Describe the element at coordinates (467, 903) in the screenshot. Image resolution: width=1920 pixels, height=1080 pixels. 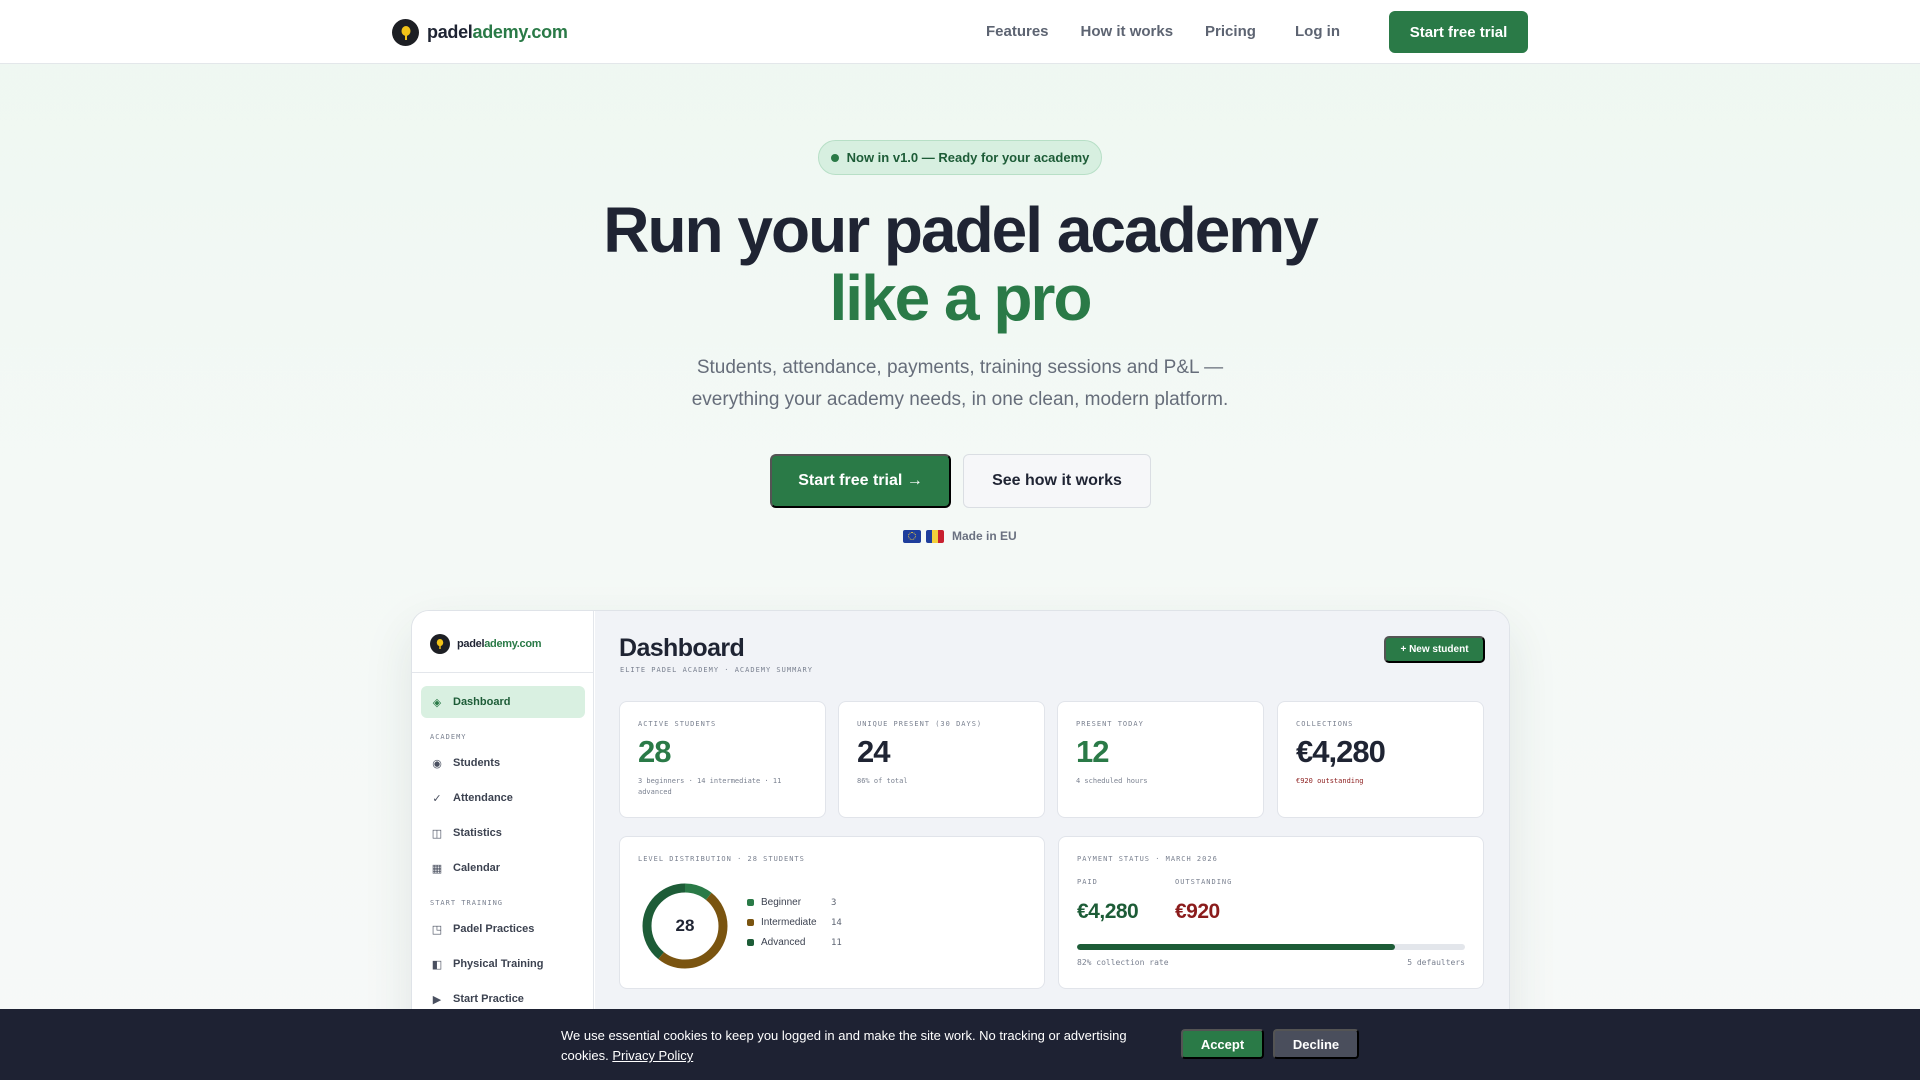
I see `sidebar-section-training: START TRAINING` at that location.